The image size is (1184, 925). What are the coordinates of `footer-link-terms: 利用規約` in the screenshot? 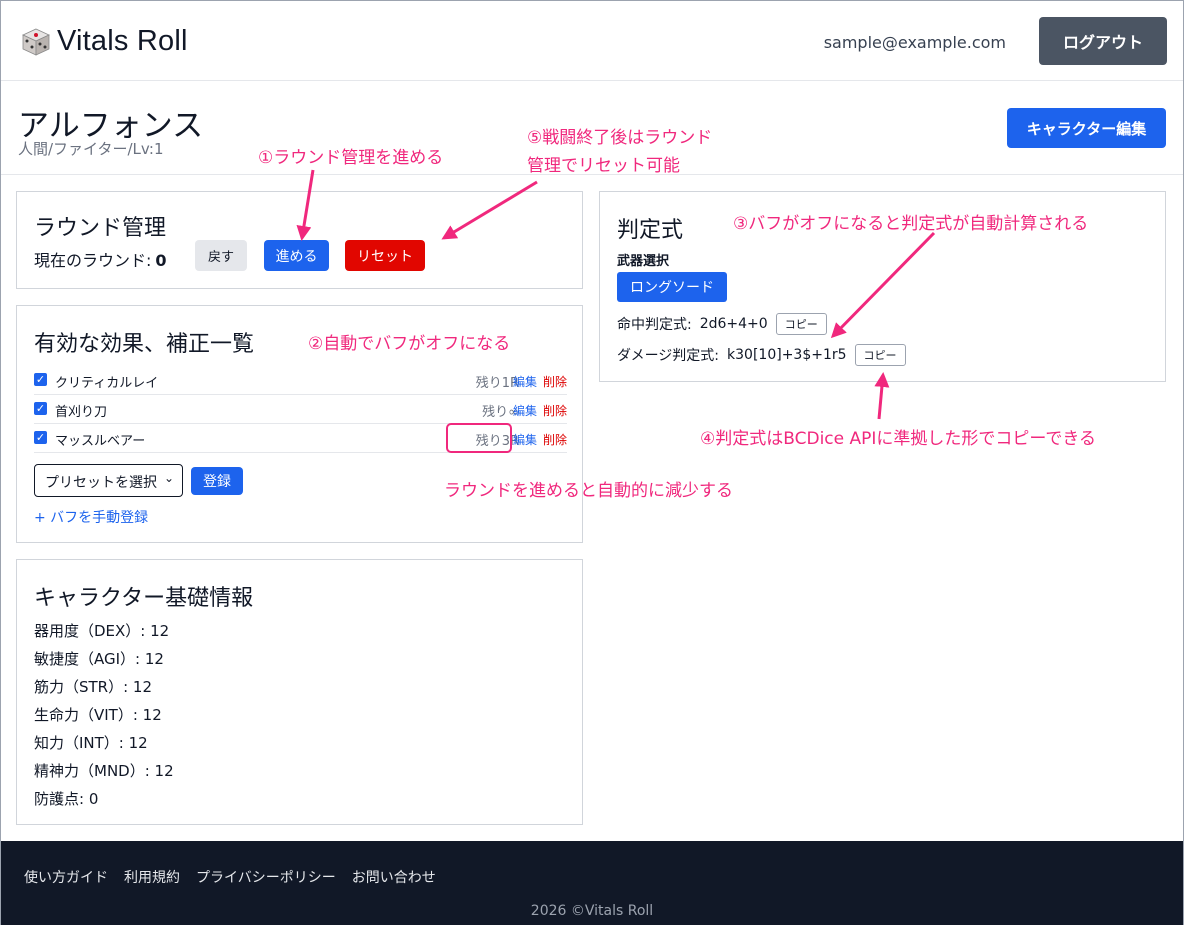 It's located at (152, 877).